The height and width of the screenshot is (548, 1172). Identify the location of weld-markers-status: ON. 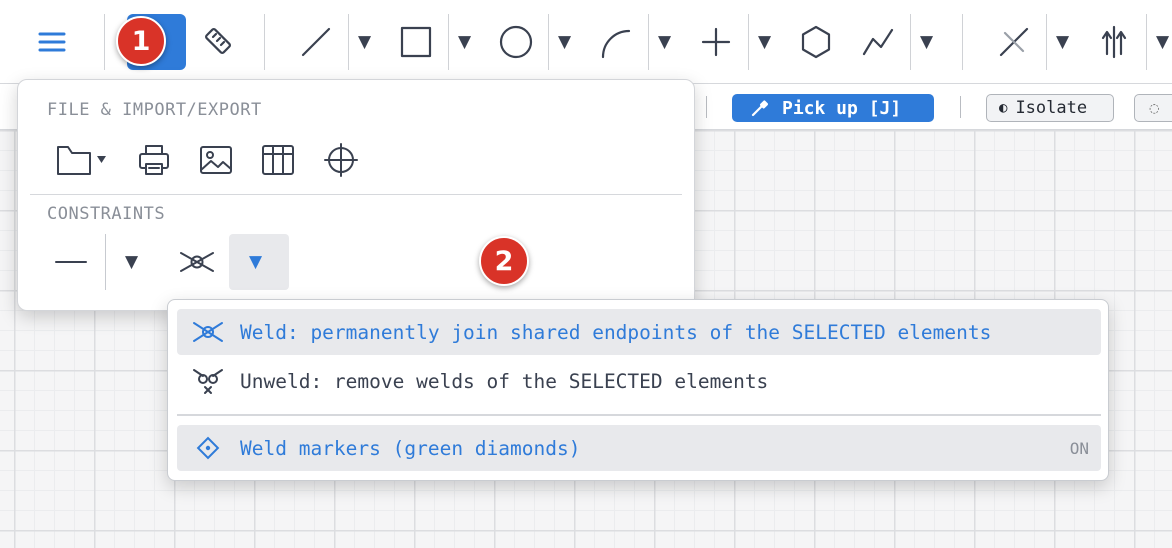
(1079, 448).